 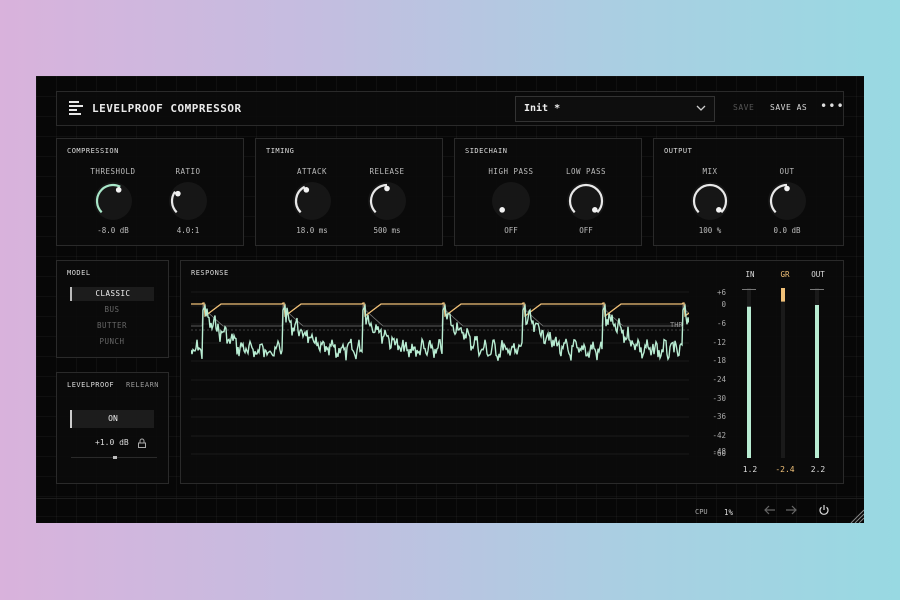 What do you see at coordinates (210, 273) in the screenshot?
I see `response-title: RESPONSE` at bounding box center [210, 273].